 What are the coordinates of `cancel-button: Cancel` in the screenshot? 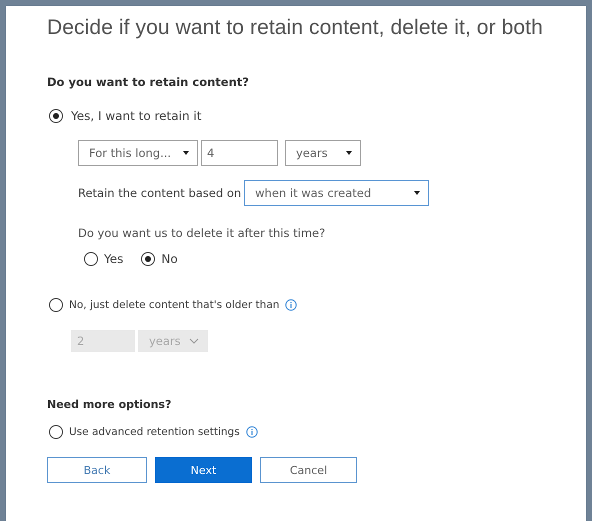 It's located at (308, 470).